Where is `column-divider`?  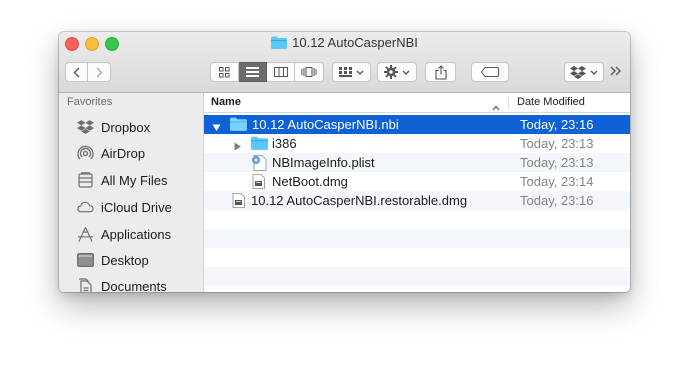 column-divider is located at coordinates (508, 103).